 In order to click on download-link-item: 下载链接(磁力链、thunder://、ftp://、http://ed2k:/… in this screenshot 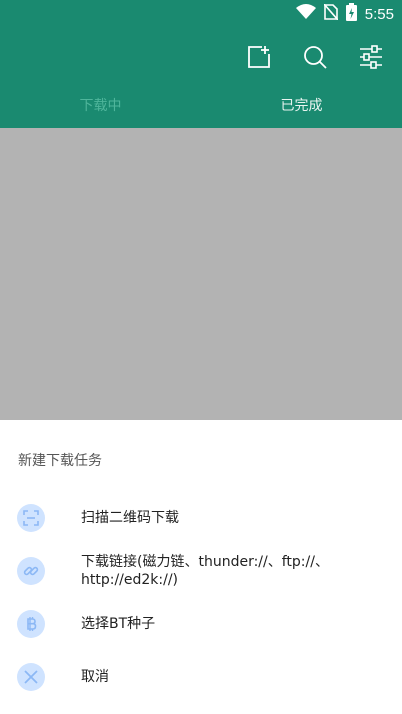, I will do `click(201, 571)`.